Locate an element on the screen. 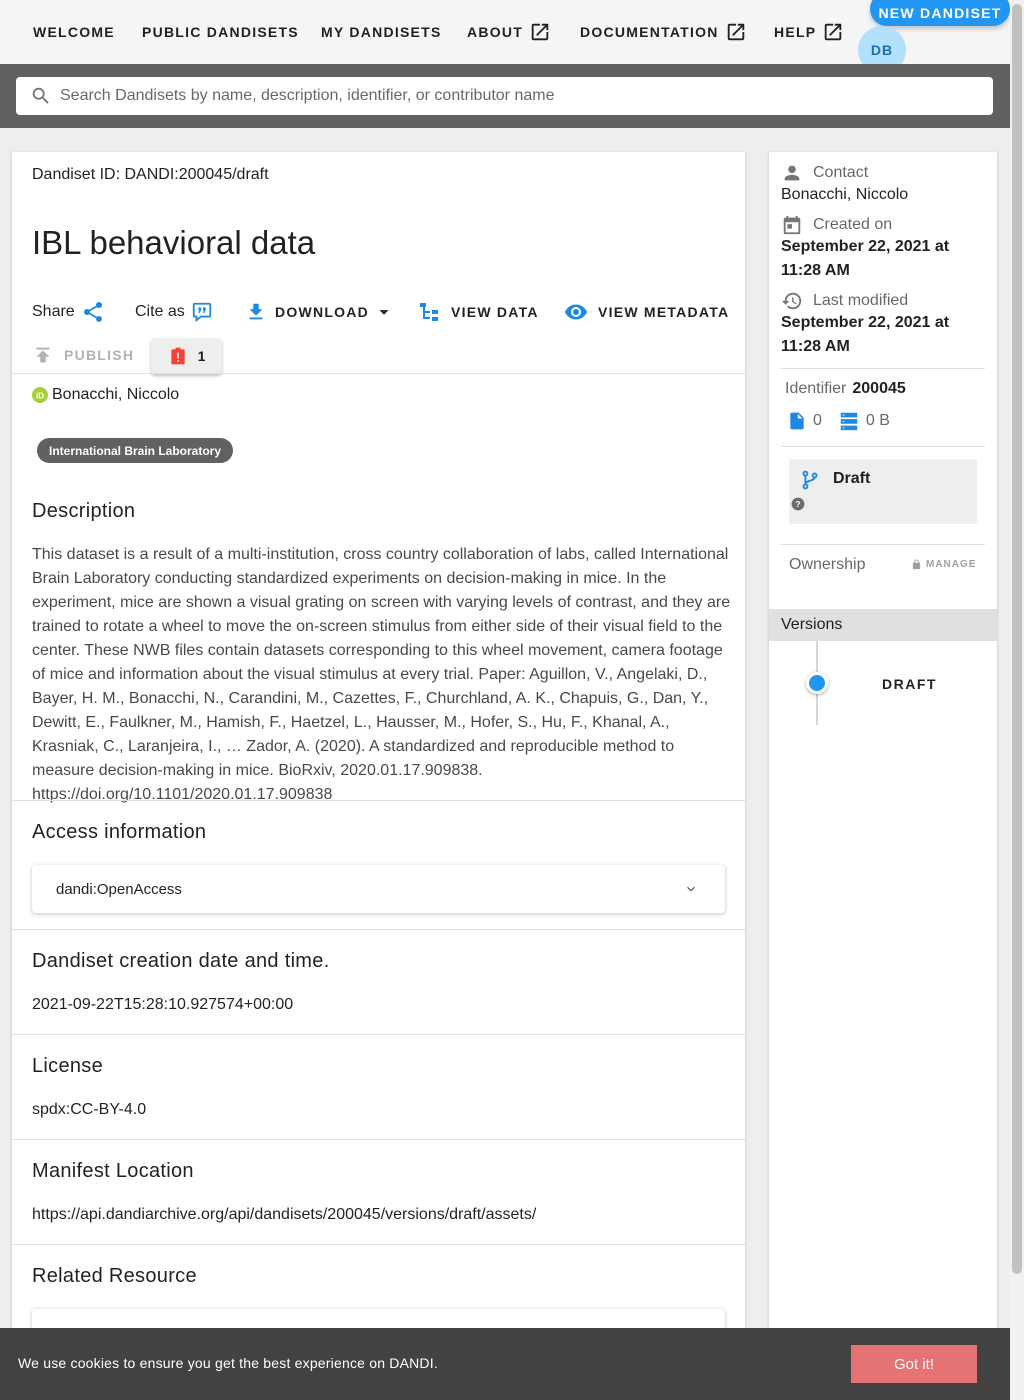  identifier-value: 200045 is located at coordinates (879, 388).